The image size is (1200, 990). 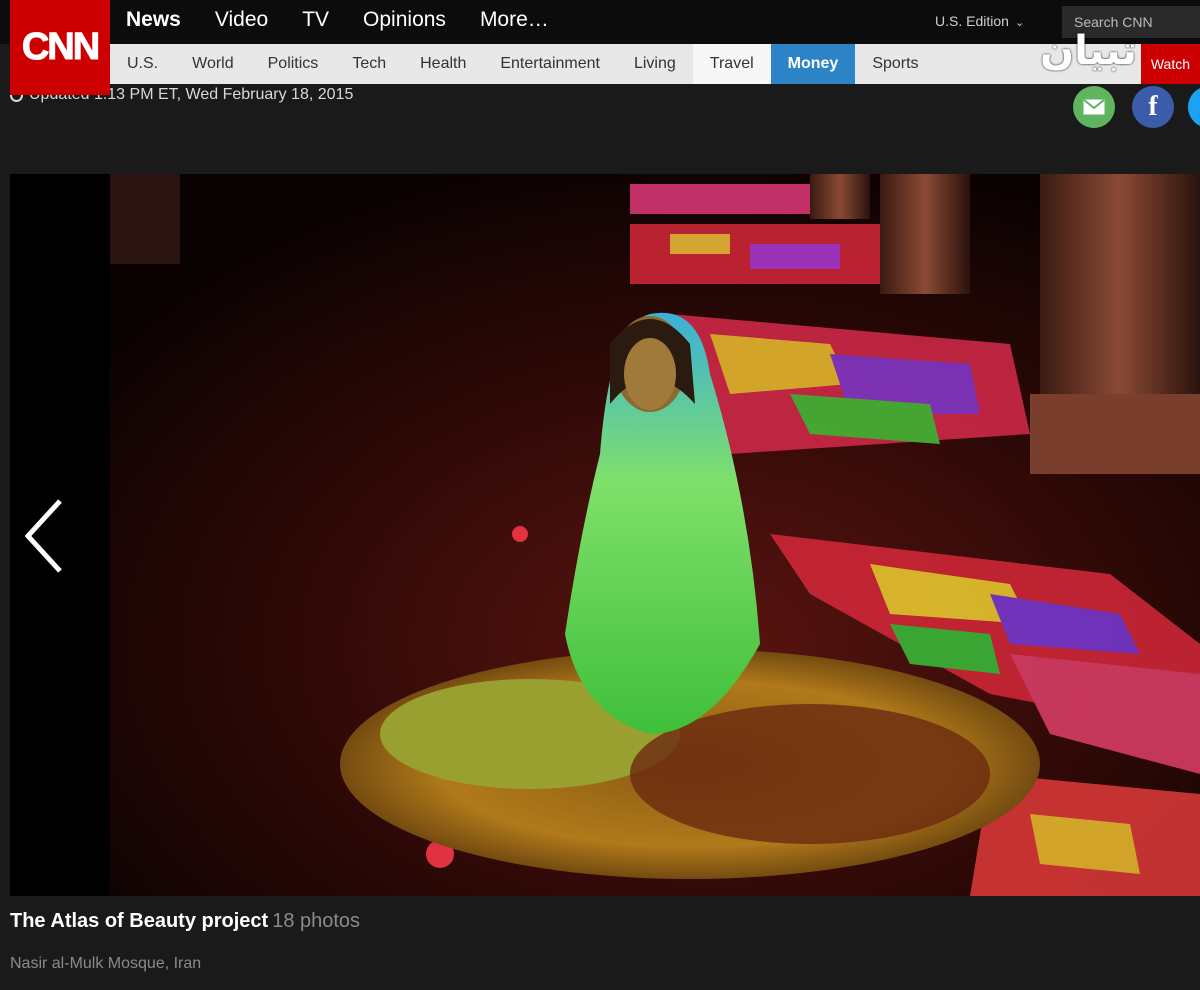 I want to click on nav-news: News, so click(x=153, y=20).